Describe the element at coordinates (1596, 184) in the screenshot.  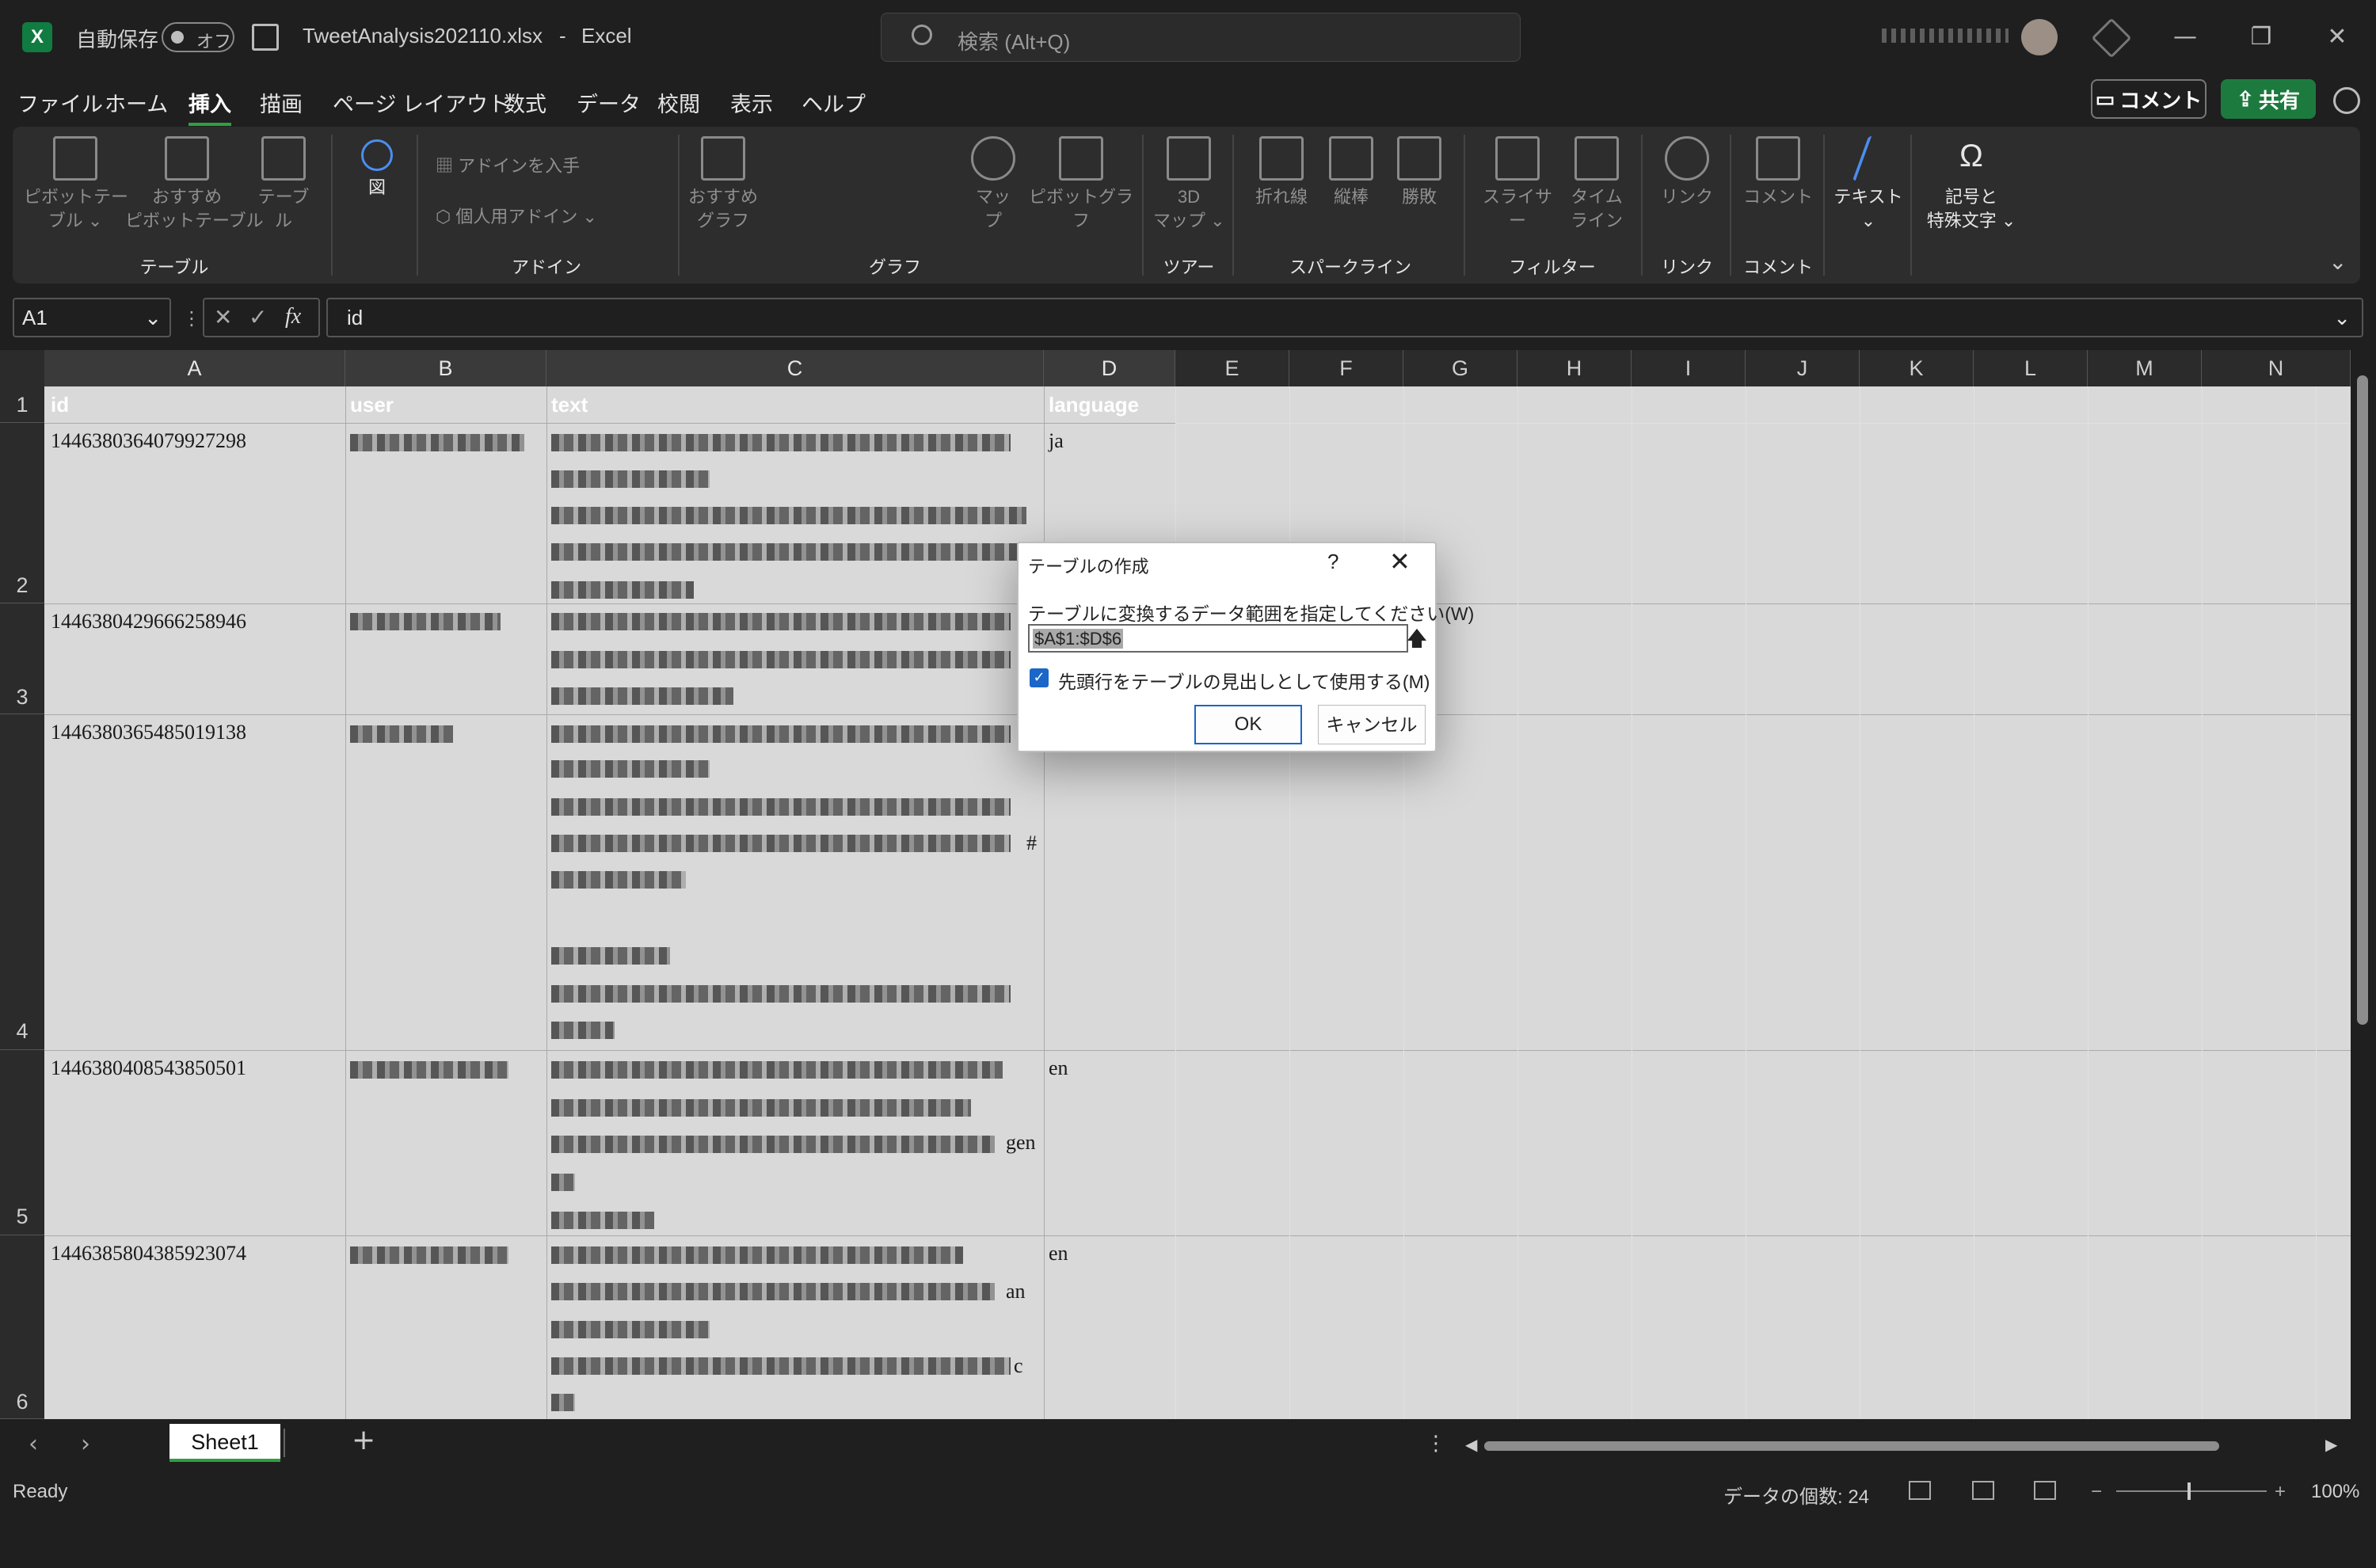
I see `timeline-button: タイム ライン` at that location.